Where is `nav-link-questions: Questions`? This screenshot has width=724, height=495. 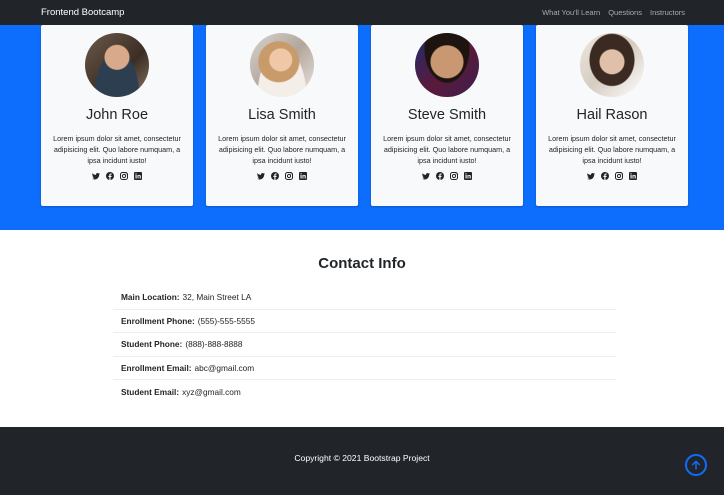 nav-link-questions: Questions is located at coordinates (625, 12).